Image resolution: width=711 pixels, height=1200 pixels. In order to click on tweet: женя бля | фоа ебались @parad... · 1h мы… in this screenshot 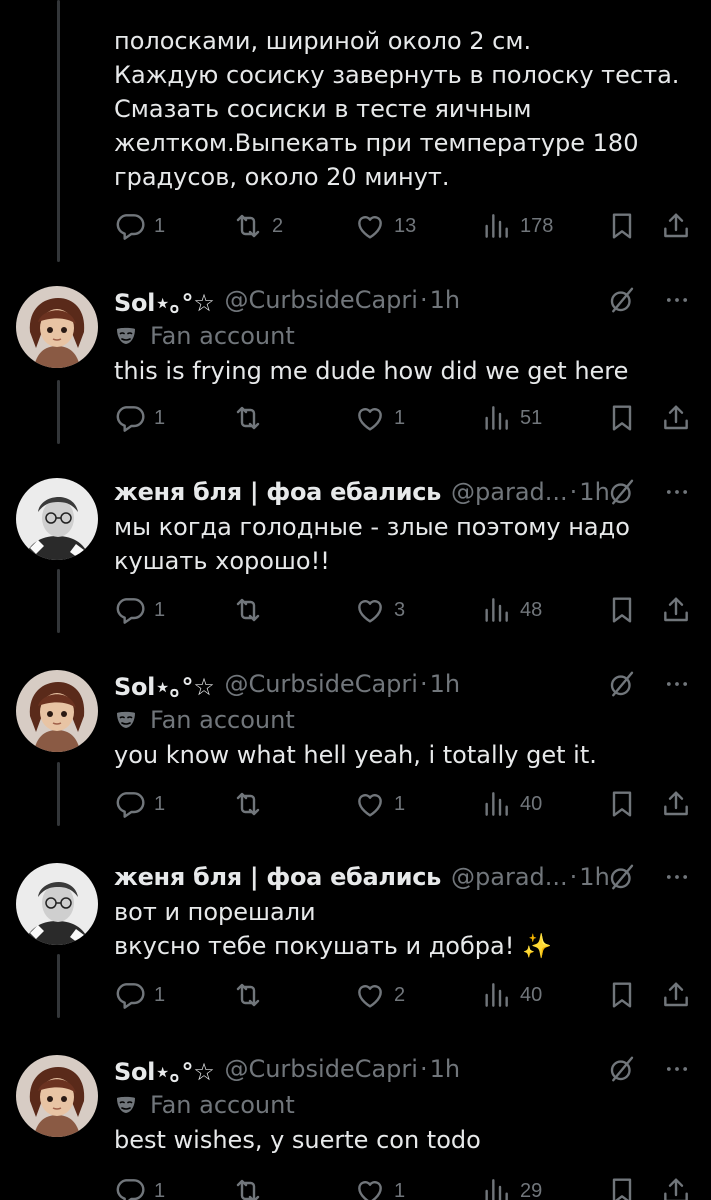, I will do `click(355, 560)`.